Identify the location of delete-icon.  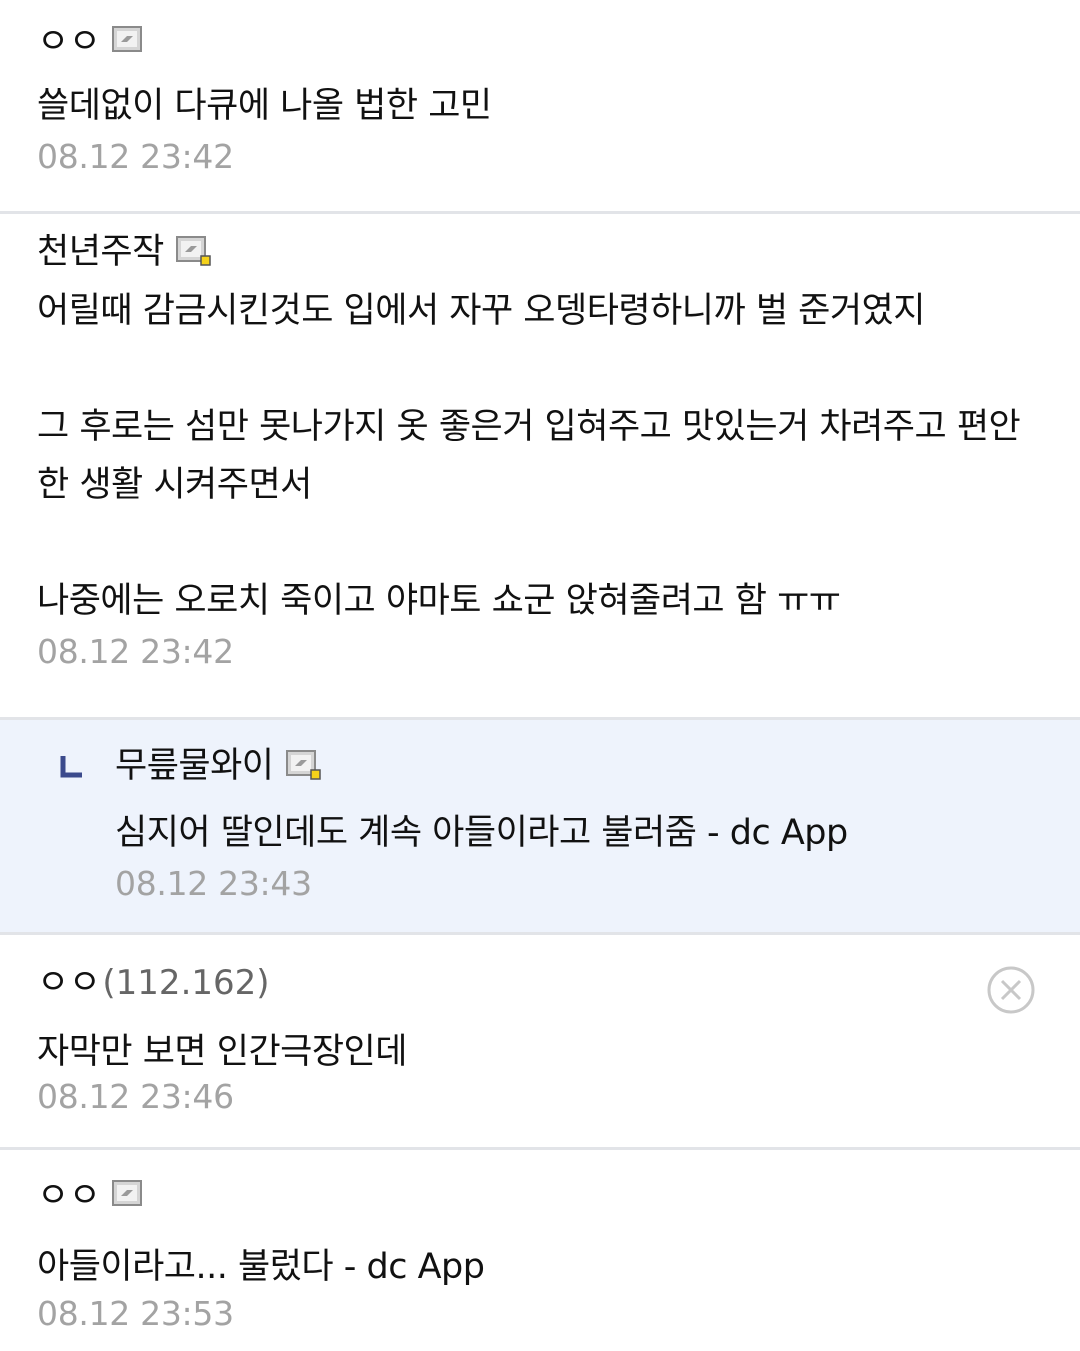
(1011, 990).